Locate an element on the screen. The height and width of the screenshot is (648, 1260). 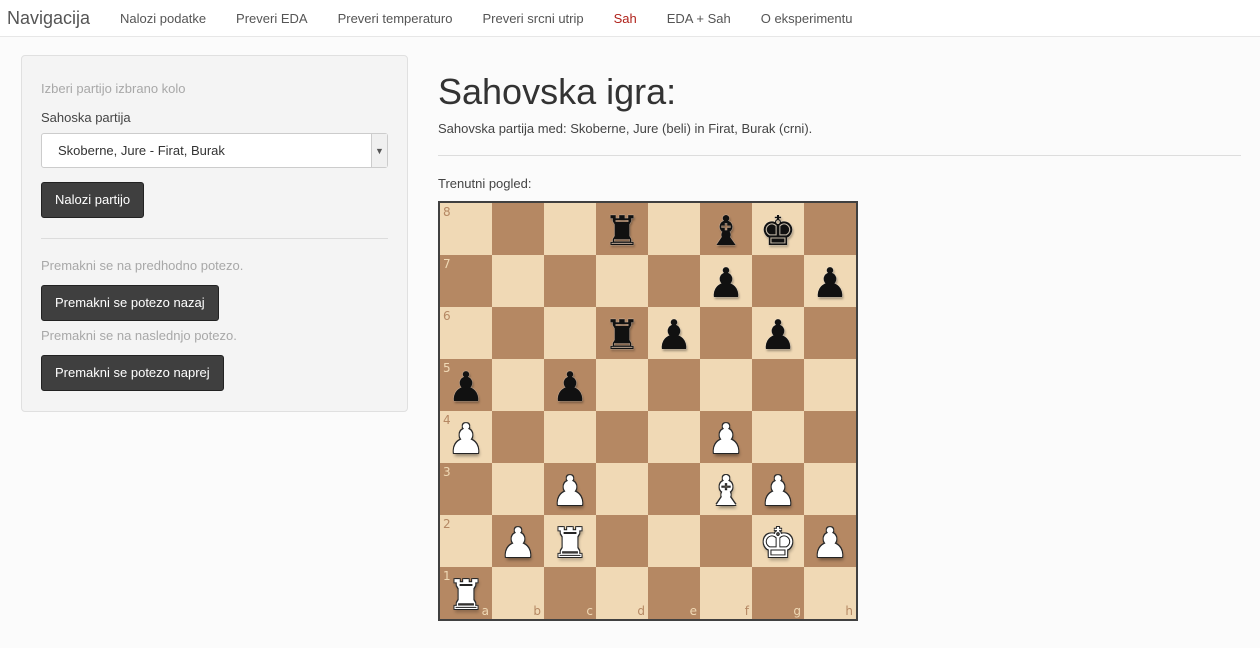
square-c8 is located at coordinates (570, 229).